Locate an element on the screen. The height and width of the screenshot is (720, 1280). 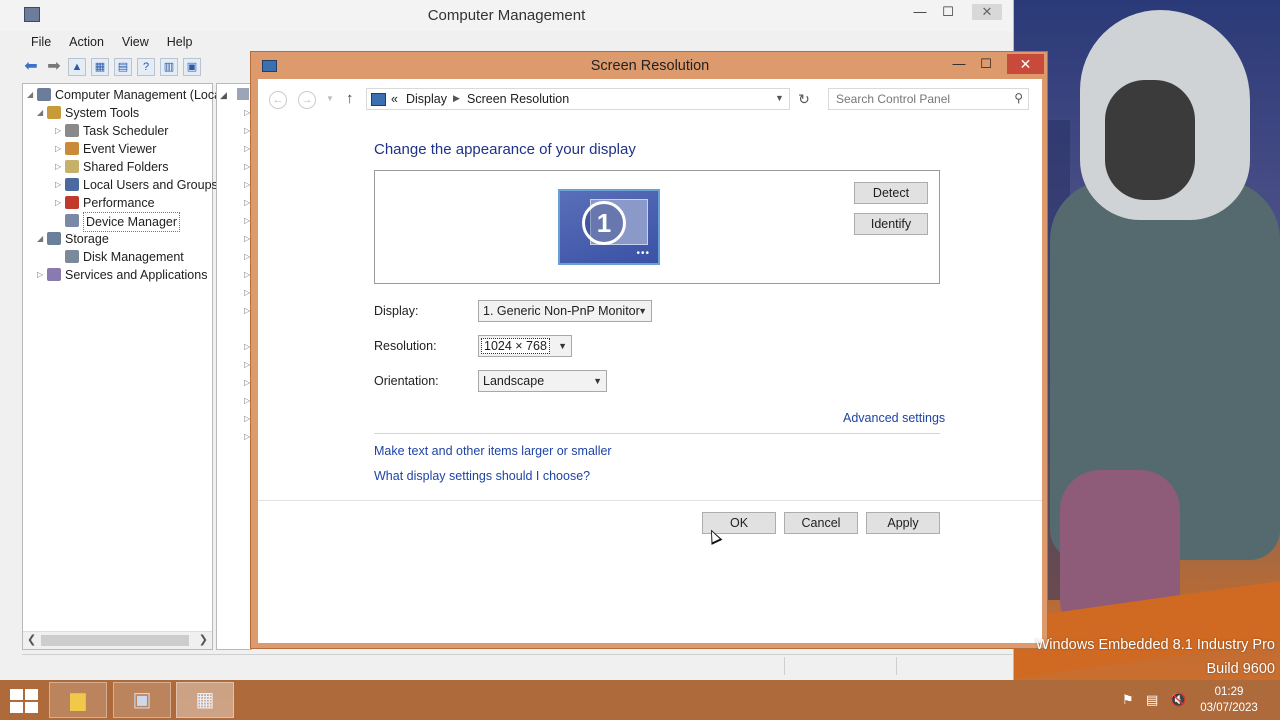
resolution-label: Resolution: is located at coordinates (405, 346).